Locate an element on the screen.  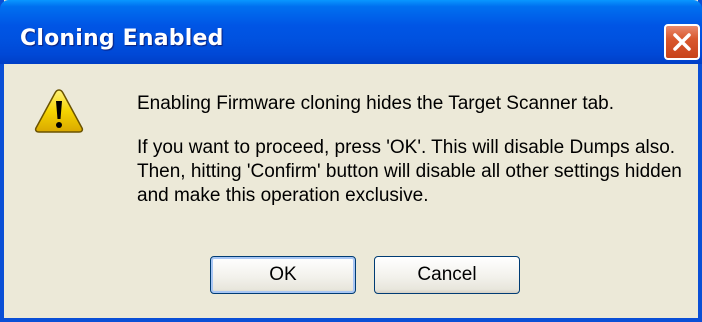
ok-button: OK is located at coordinates (283, 275).